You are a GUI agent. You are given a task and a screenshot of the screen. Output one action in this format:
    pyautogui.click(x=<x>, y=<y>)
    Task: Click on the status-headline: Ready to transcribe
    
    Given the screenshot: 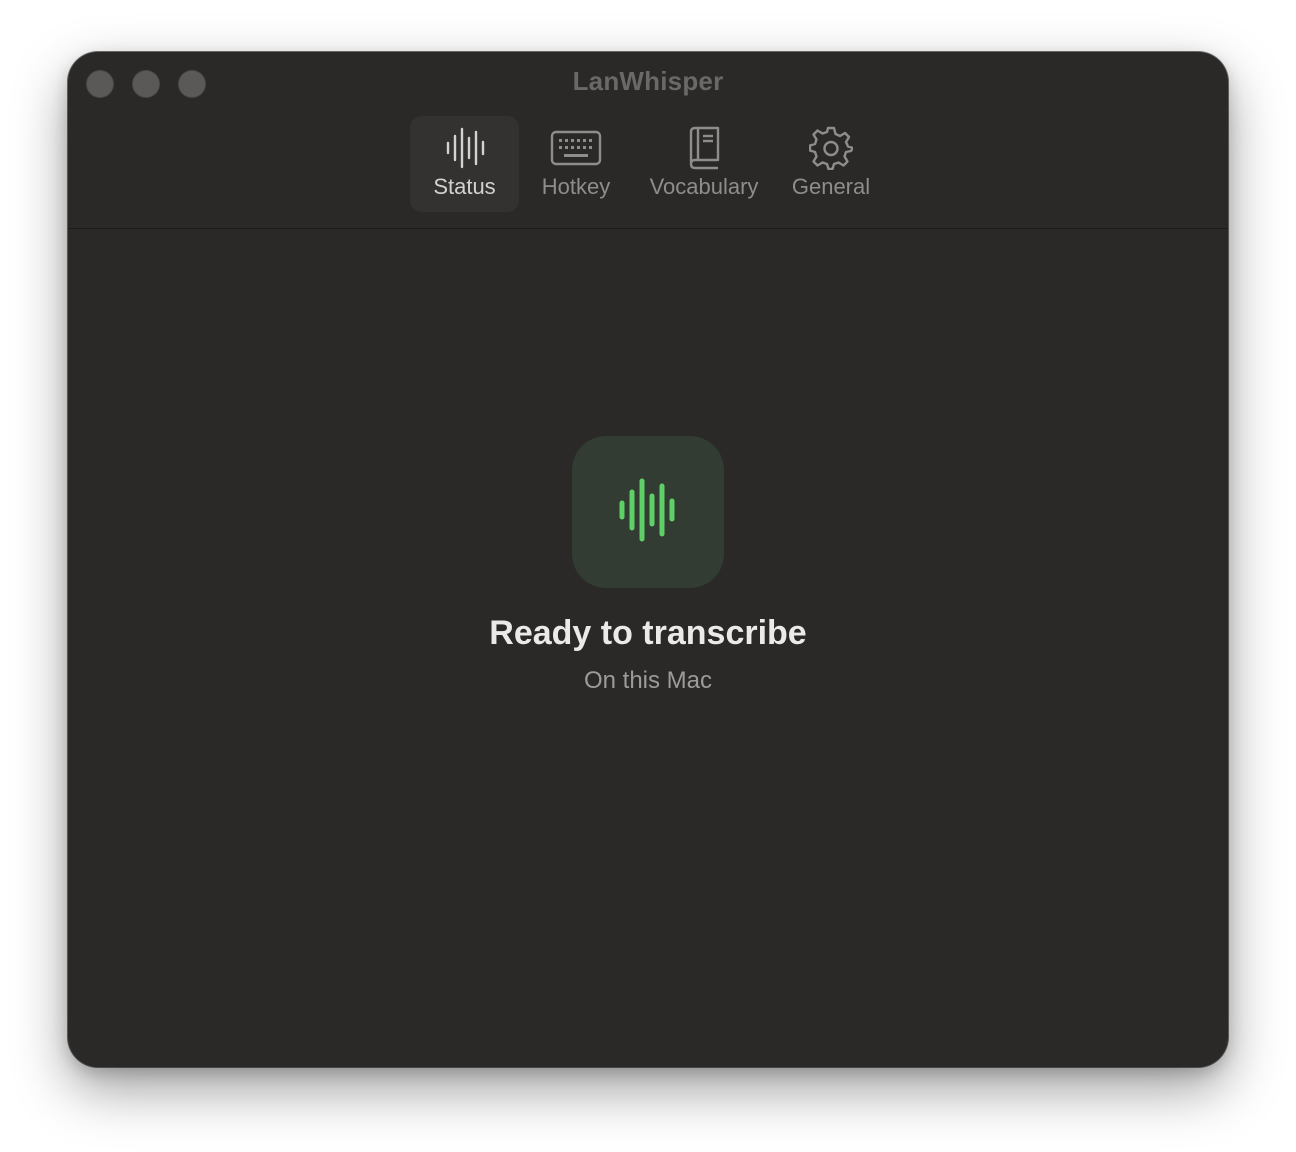 What is the action you would take?
    pyautogui.click(x=648, y=633)
    